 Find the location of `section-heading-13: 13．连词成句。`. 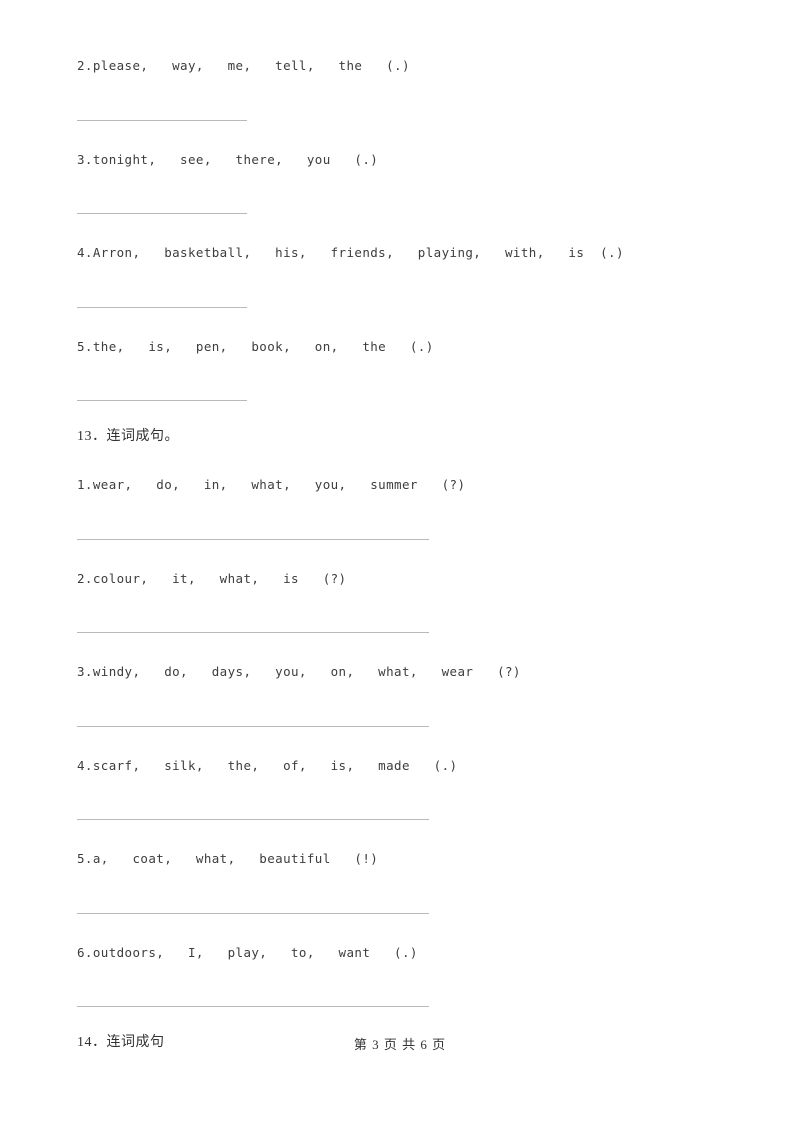

section-heading-13: 13．连词成句。 is located at coordinates (128, 436).